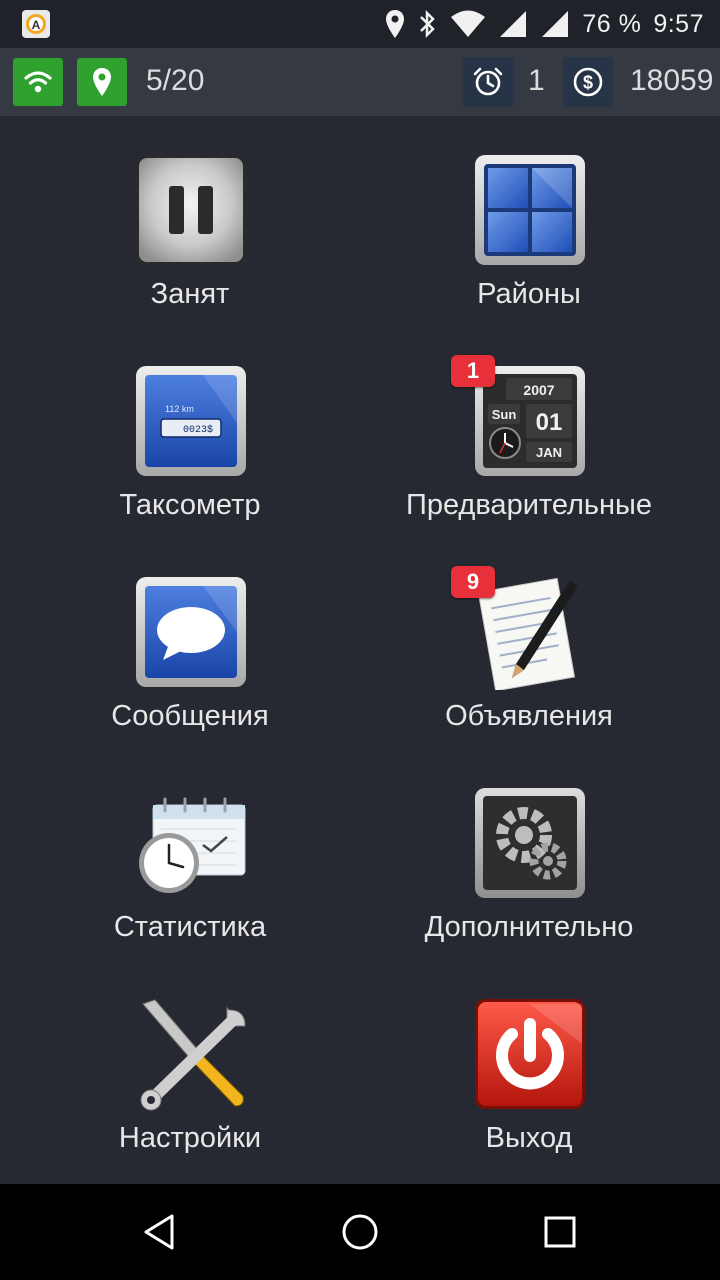  I want to click on gps-button, so click(102, 82).